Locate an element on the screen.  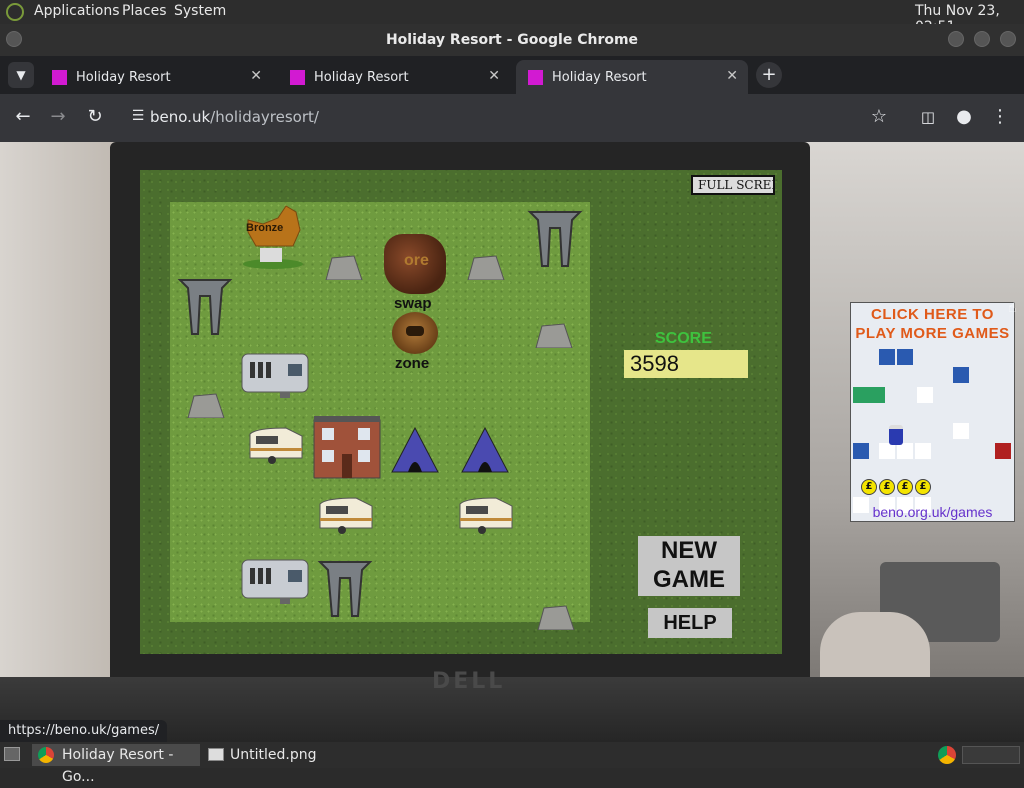
url-path: /holidayresort/ is located at coordinates (264, 117).